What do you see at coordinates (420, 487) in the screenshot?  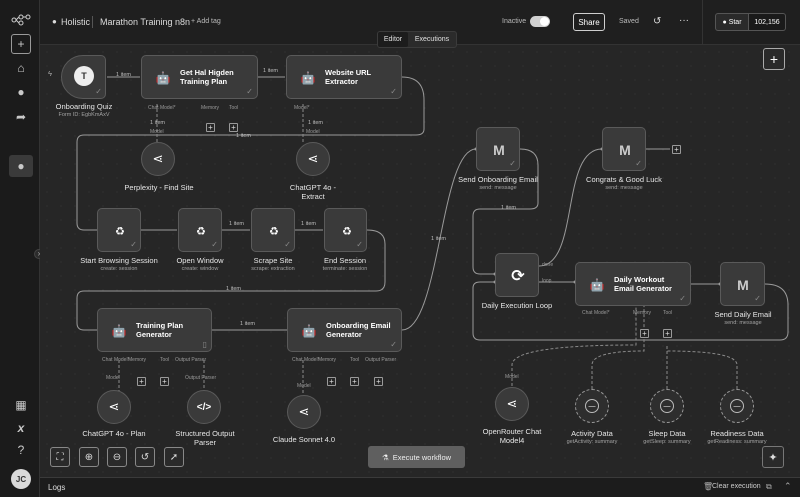 I see `logs-bar: Logs 🗑 Clear execution ⧉ ⌃` at bounding box center [420, 487].